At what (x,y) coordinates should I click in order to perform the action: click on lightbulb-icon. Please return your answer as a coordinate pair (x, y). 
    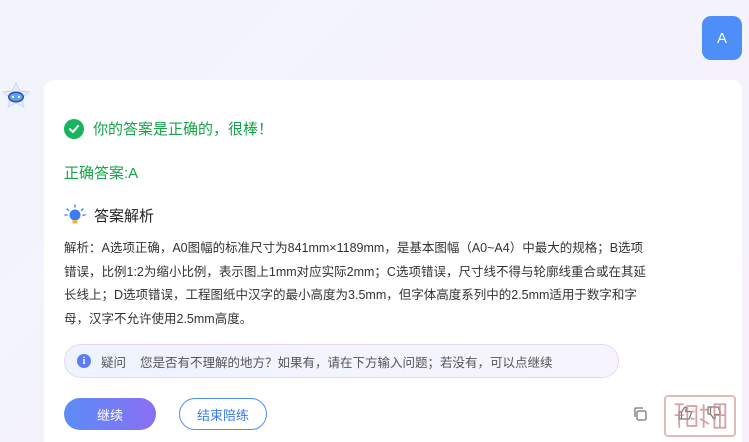
    Looking at the image, I should click on (75, 214).